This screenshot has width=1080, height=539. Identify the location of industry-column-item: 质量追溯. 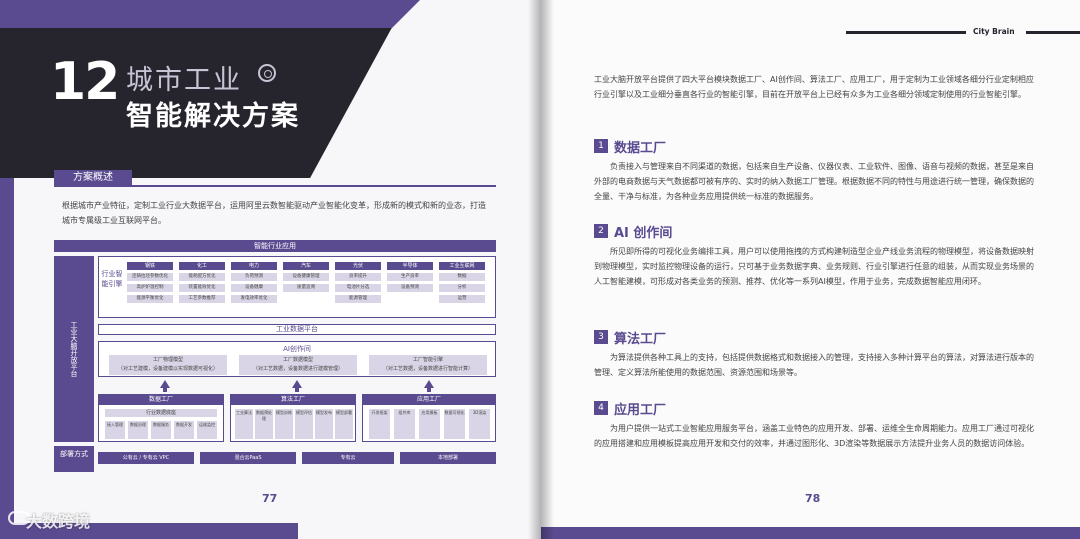
(306, 288).